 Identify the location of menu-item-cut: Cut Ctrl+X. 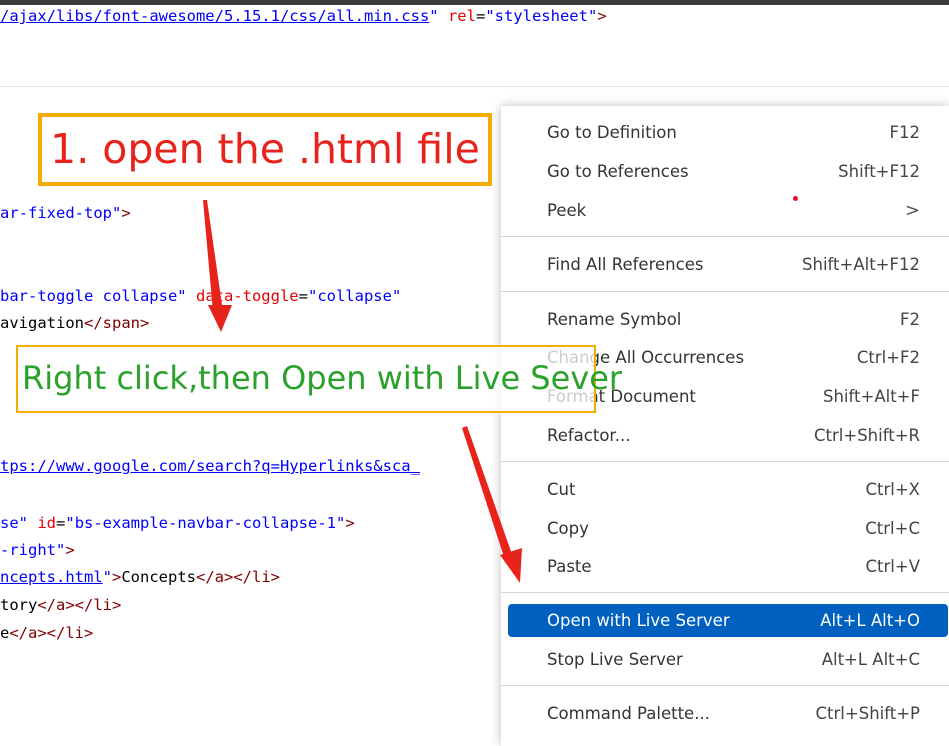
(728, 489).